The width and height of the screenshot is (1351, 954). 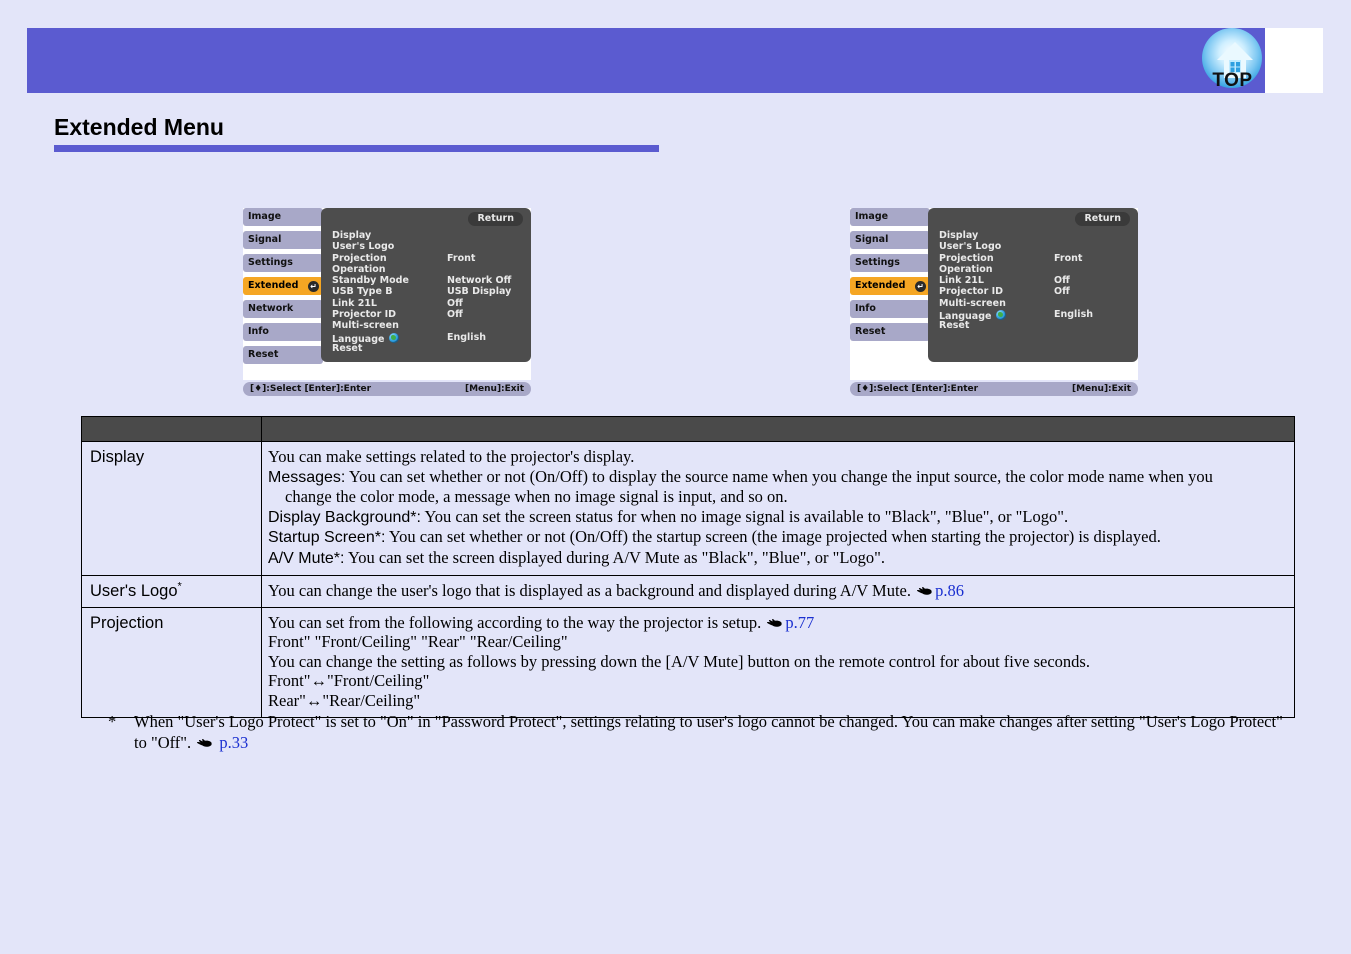 I want to click on description-line: Front"↔"Front/Ceiling", so click(x=777, y=681).